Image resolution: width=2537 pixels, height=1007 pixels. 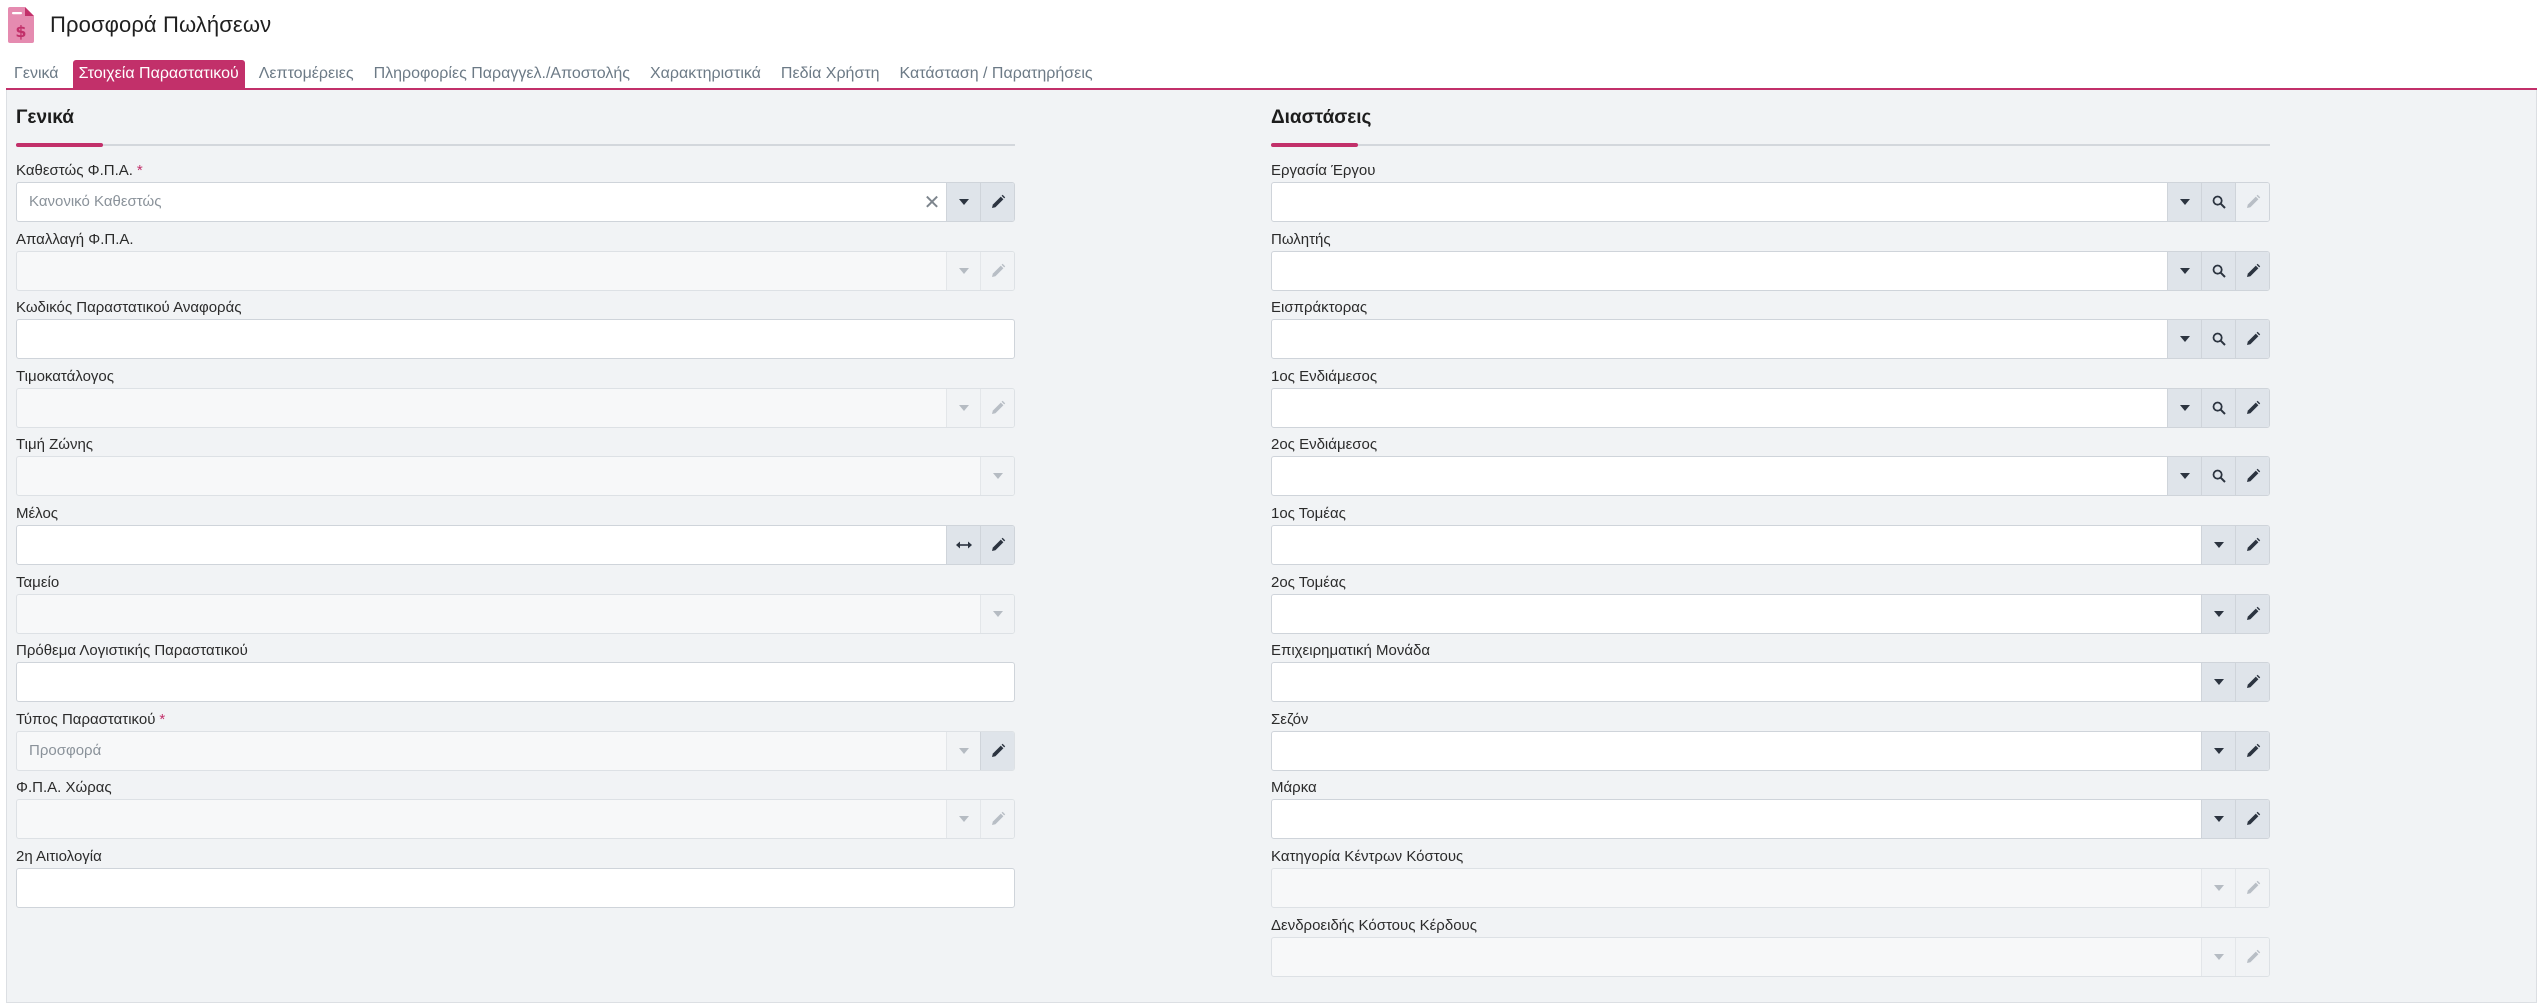 I want to click on field-label: Μάρκα, so click(x=1294, y=788).